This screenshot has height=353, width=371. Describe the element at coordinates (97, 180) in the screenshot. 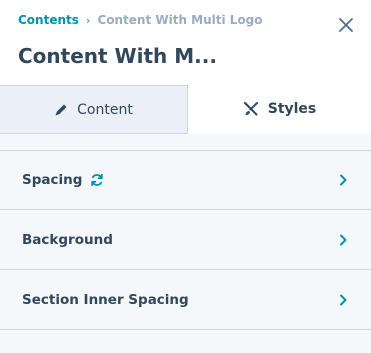

I see `sync-icon` at that location.